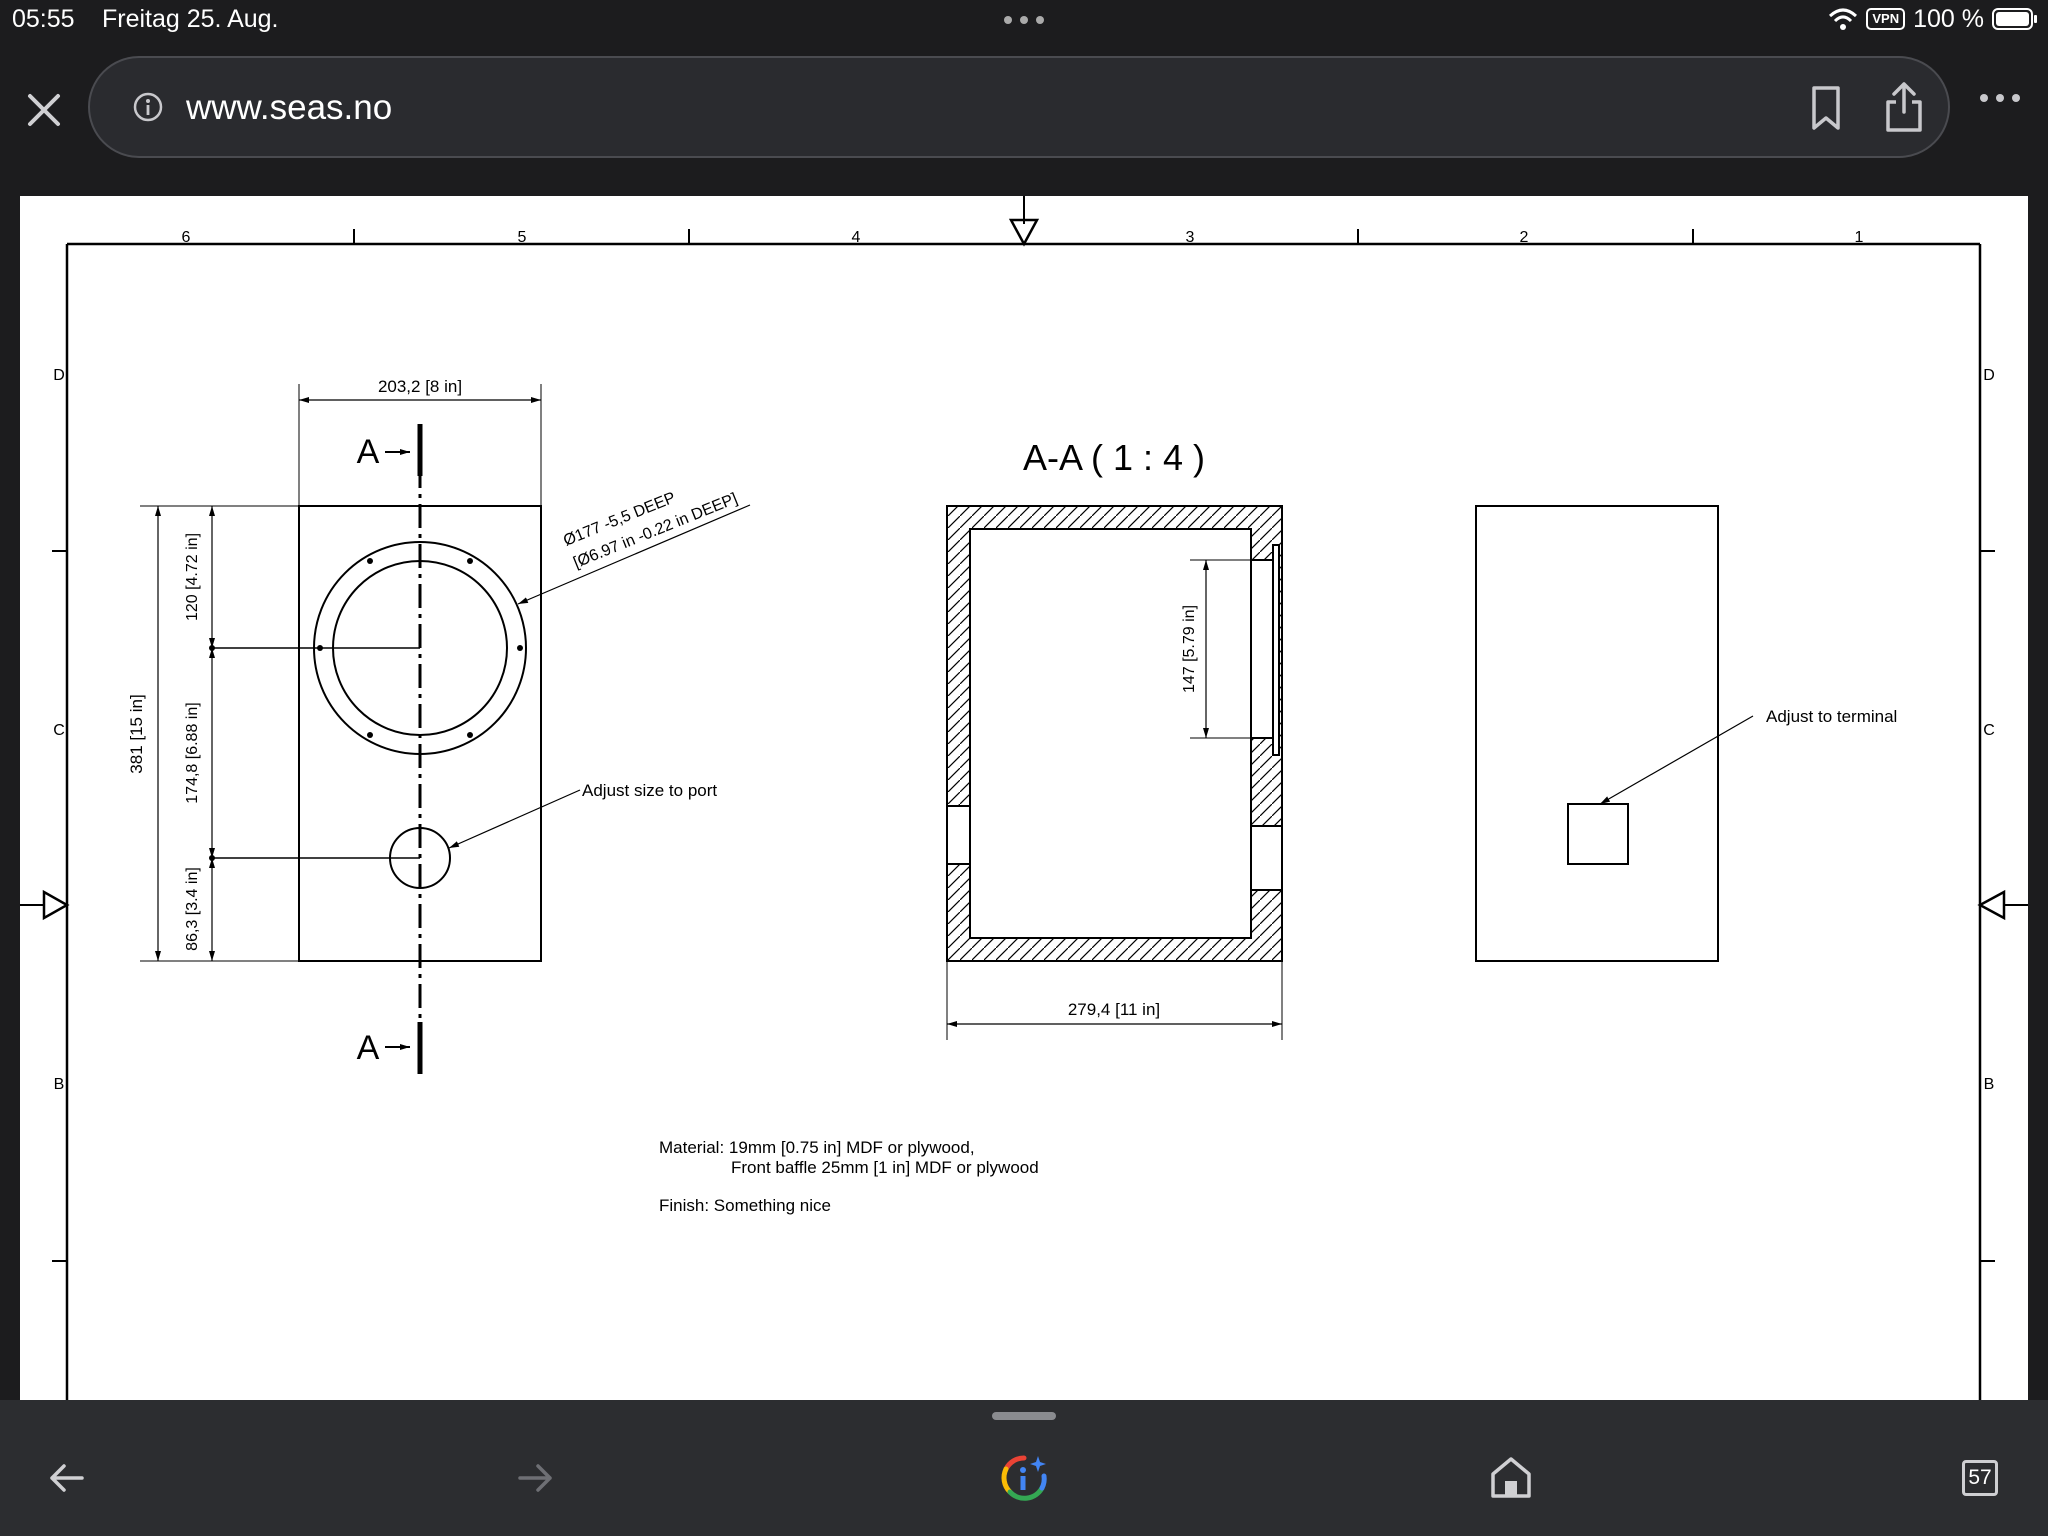 The height and width of the screenshot is (1536, 2048). What do you see at coordinates (2014, 19) in the screenshot?
I see `battery-icon` at bounding box center [2014, 19].